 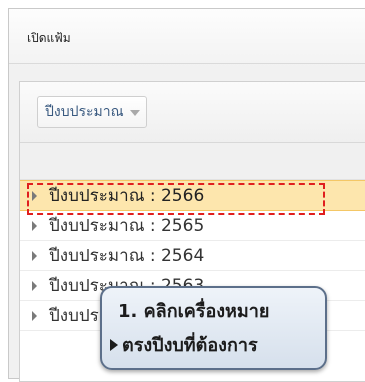 What do you see at coordinates (213, 328) in the screenshot?
I see `instruction-callout: 1. คลิกเครื่องหมาย ตรงปีงบที่ต้องการ` at bounding box center [213, 328].